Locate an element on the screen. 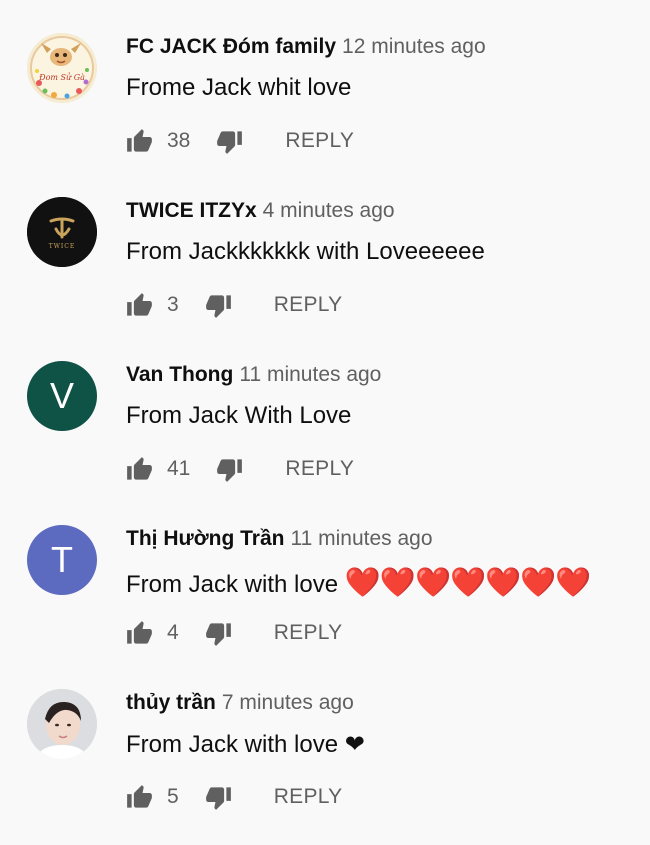 This screenshot has height=845, width=650. avatar: Đom Sử Gà is located at coordinates (62, 68).